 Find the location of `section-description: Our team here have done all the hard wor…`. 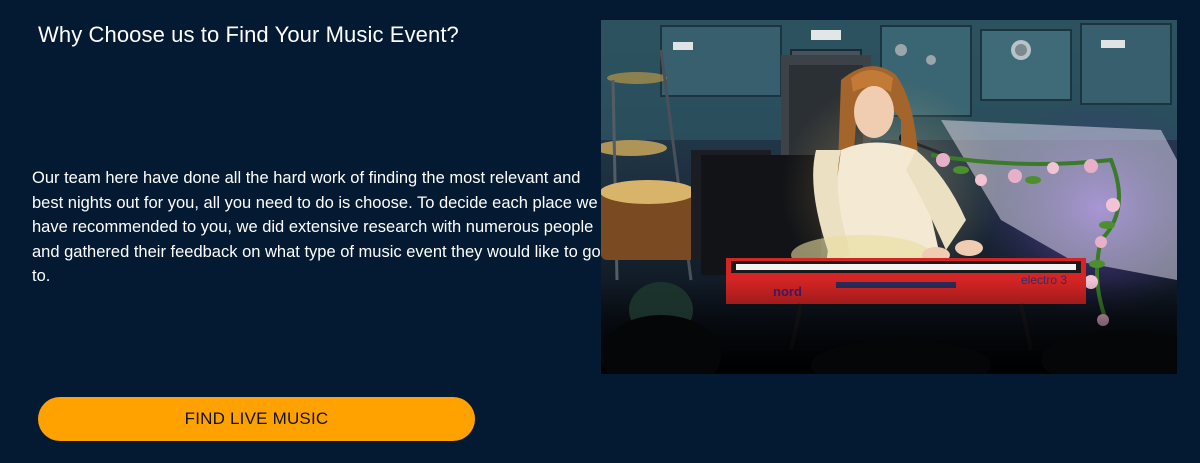

section-description: Our team here have done all the hard wor… is located at coordinates (316, 227).